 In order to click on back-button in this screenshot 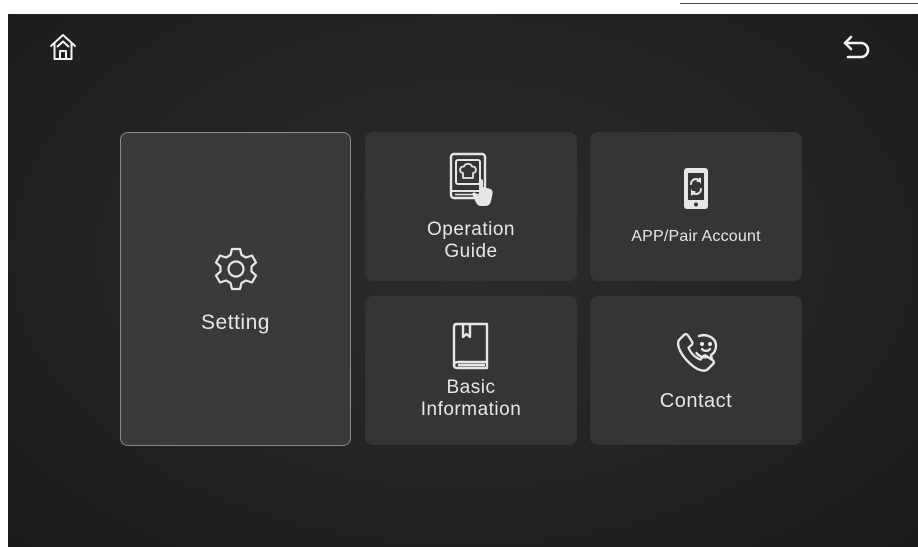, I will do `click(857, 47)`.